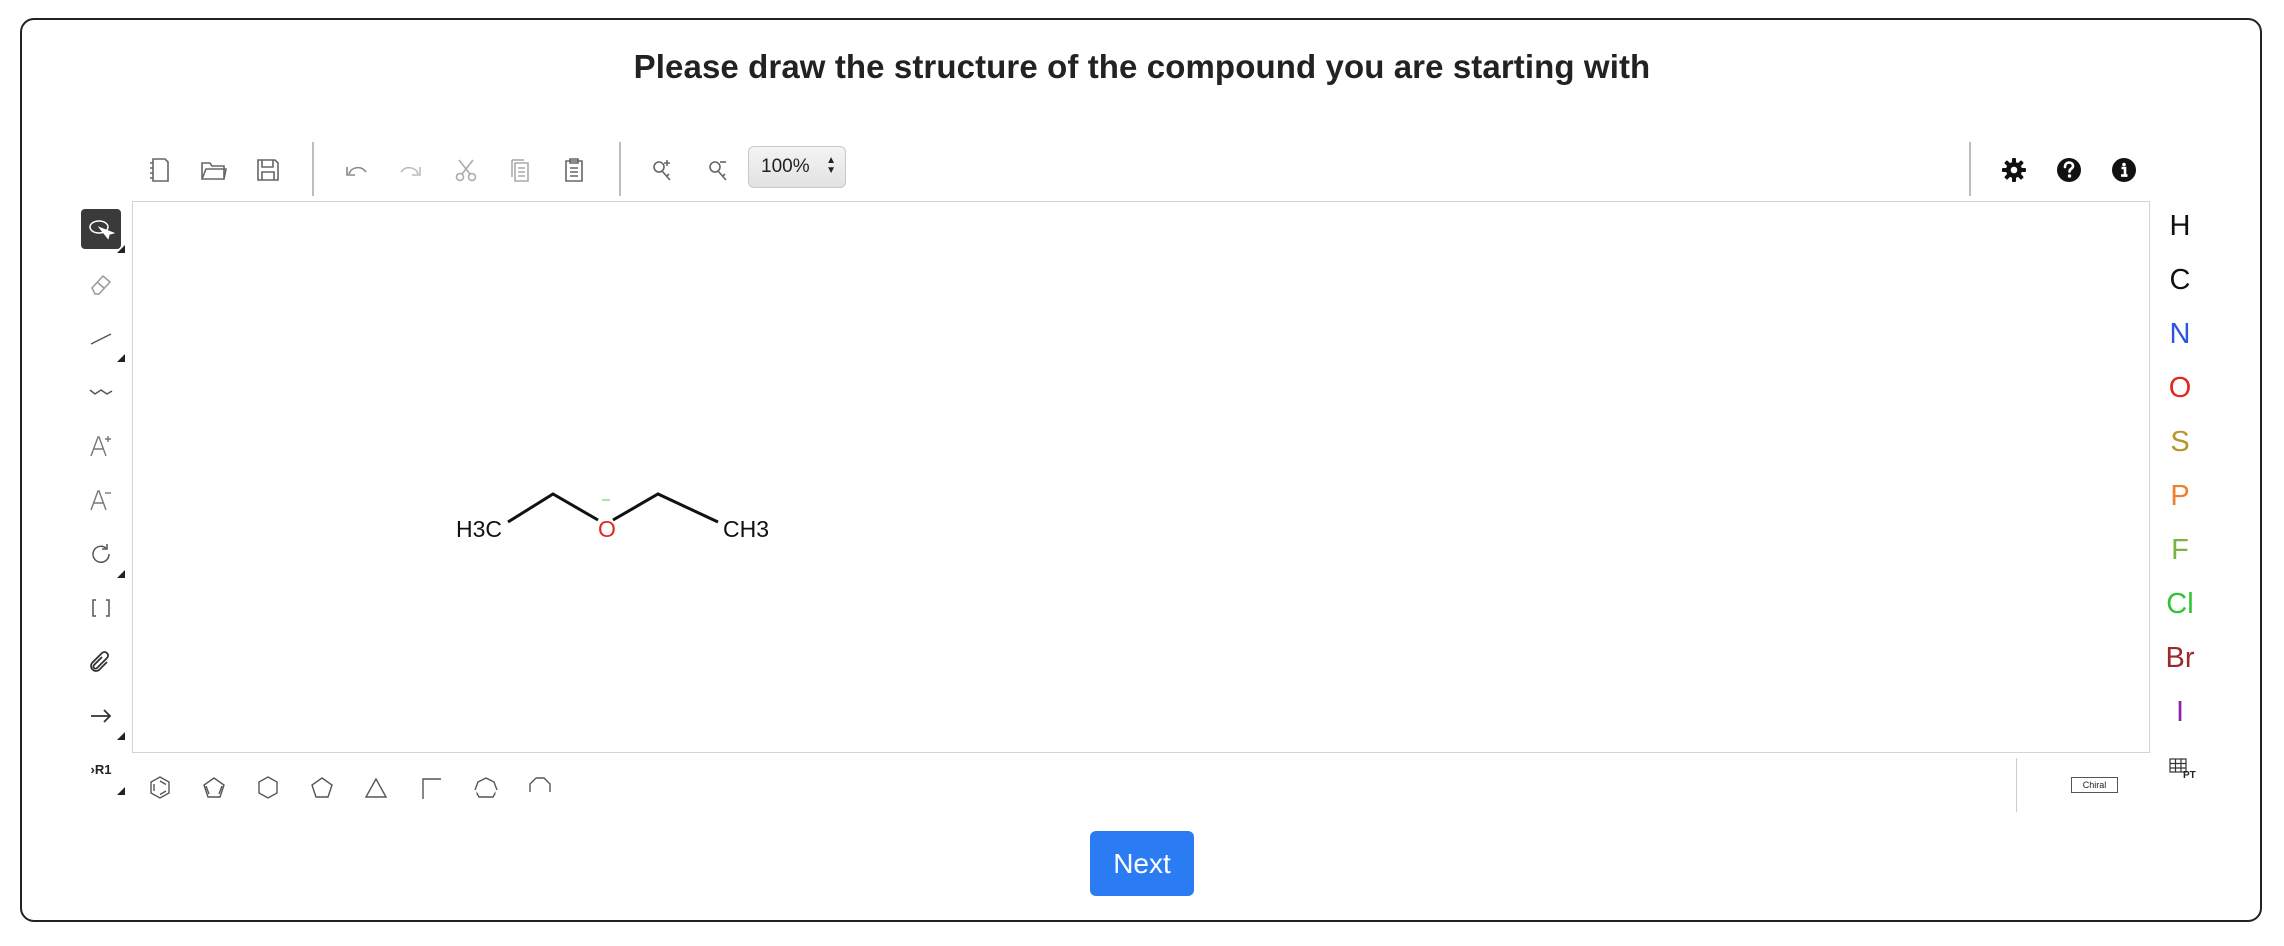 This screenshot has height=946, width=2284. What do you see at coordinates (356, 170) in the screenshot?
I see `undo-icon` at bounding box center [356, 170].